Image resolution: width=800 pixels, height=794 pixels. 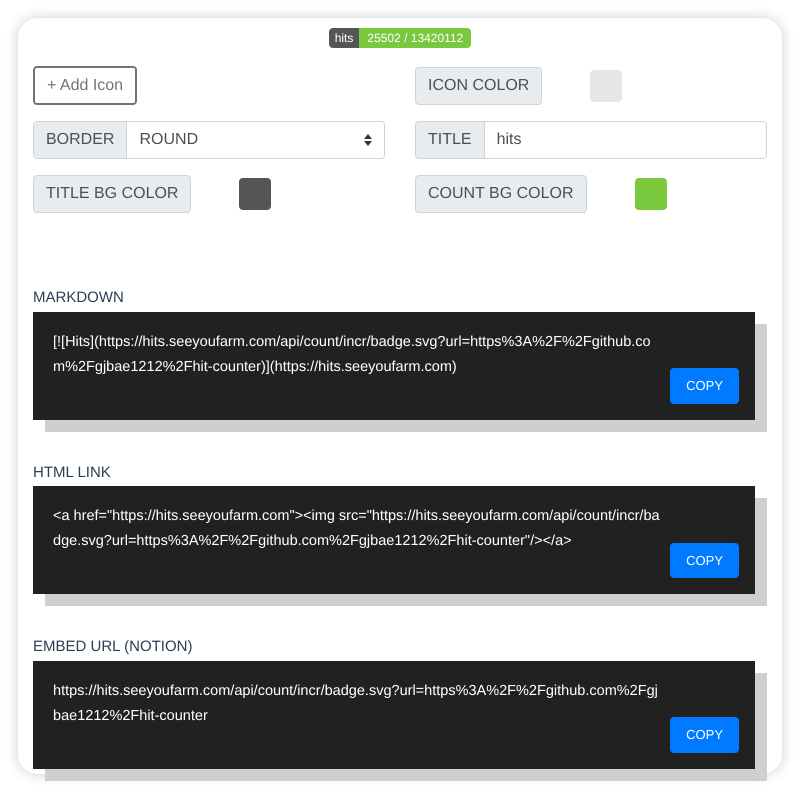 What do you see at coordinates (113, 647) in the screenshot?
I see `section-heading: EMBED URL (NOTION)` at bounding box center [113, 647].